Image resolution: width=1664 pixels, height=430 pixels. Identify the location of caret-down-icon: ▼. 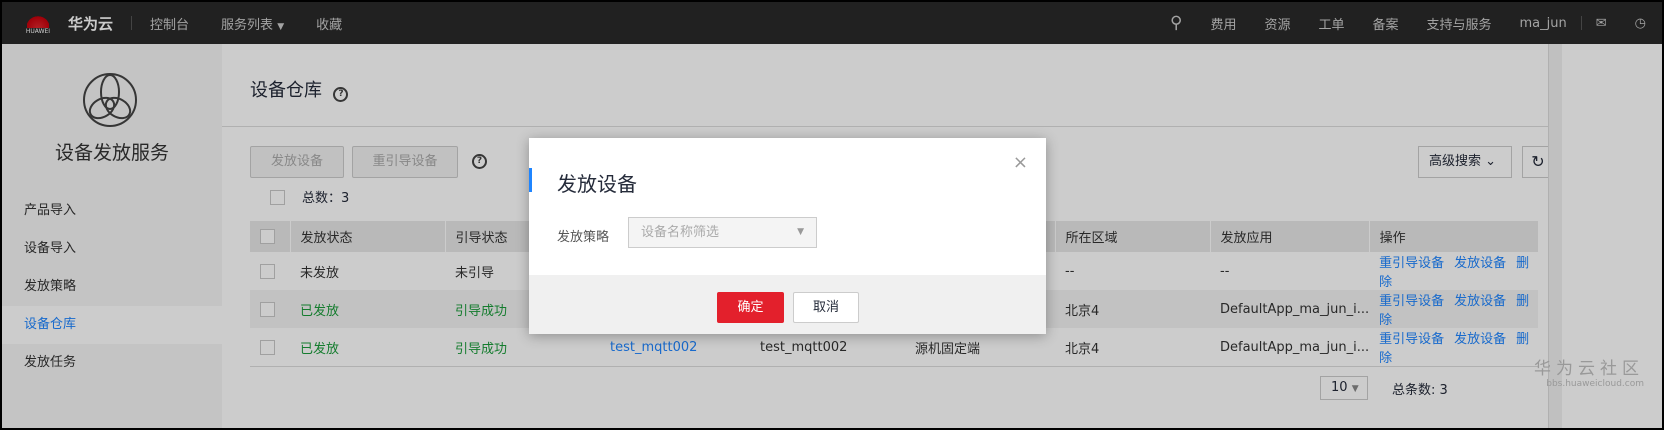
(800, 232).